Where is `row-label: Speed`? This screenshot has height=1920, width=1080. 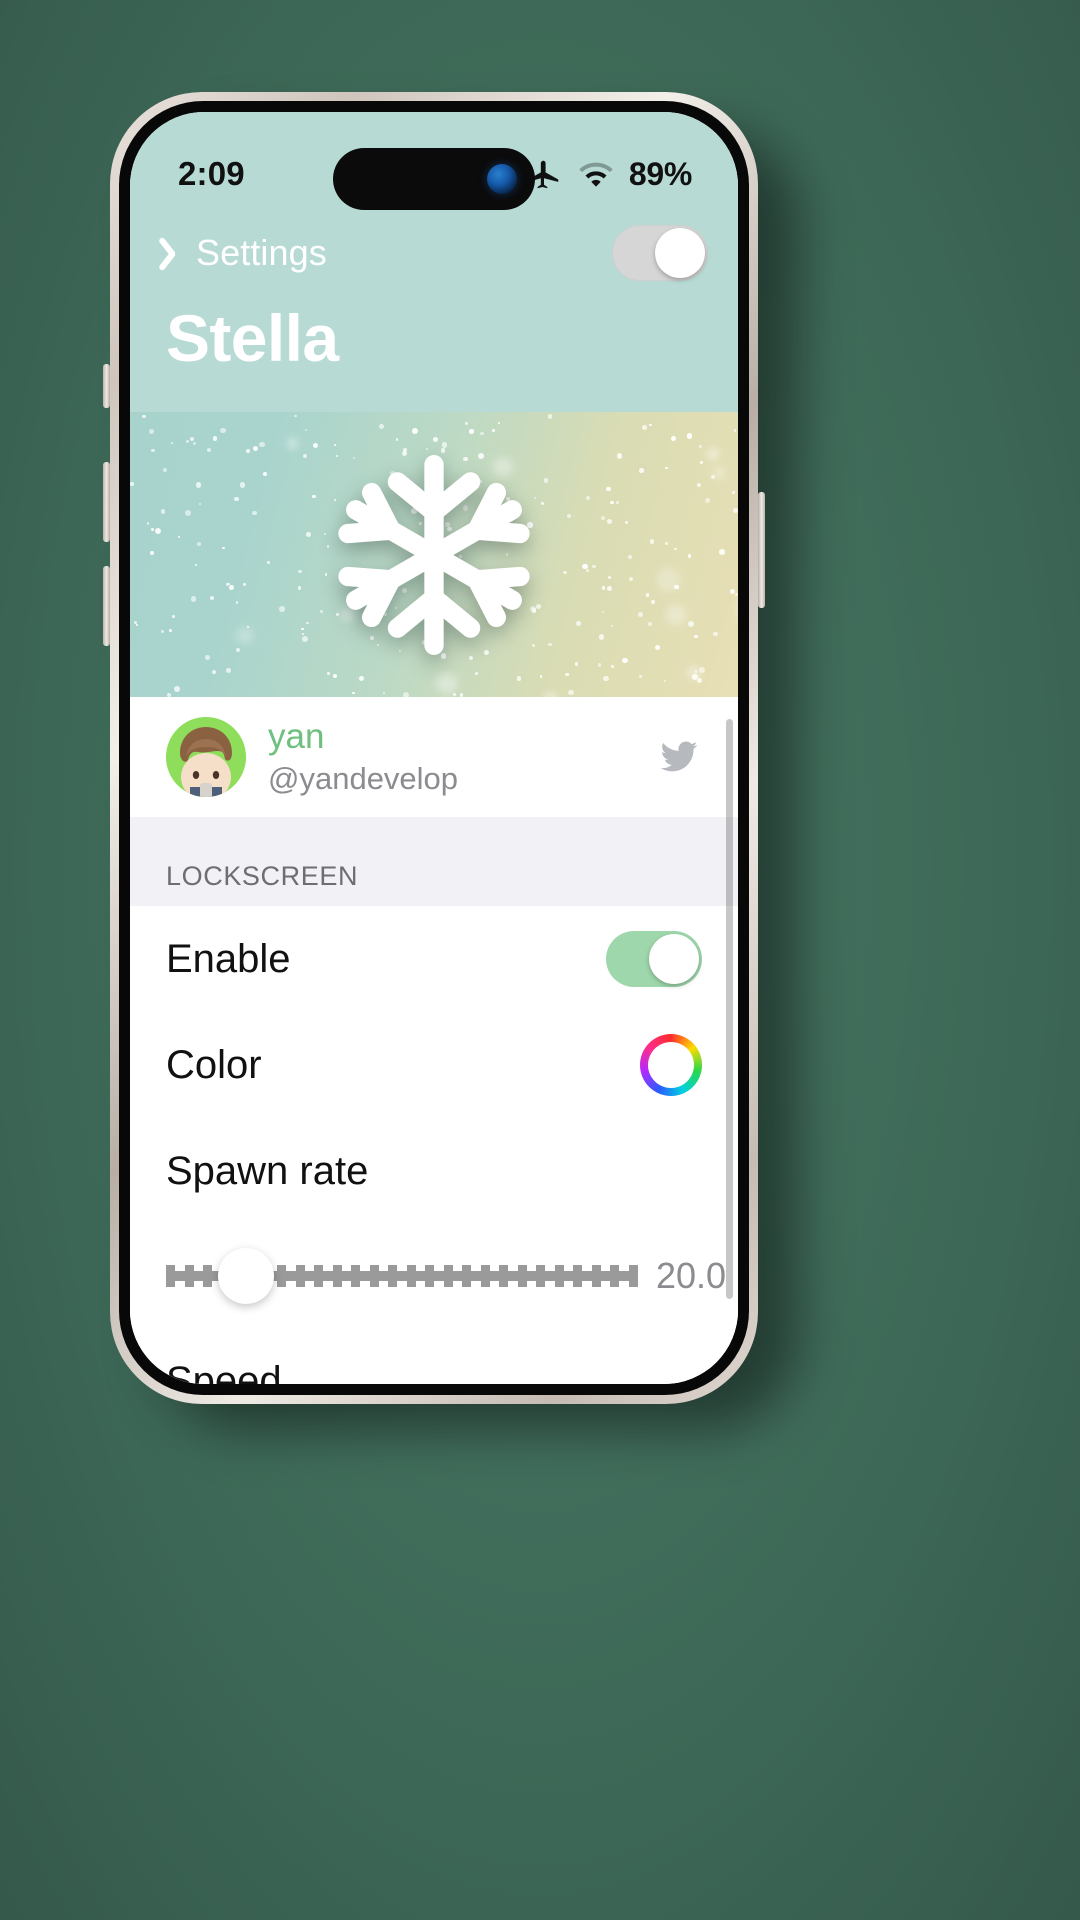
row-label: Speed is located at coordinates (224, 1371).